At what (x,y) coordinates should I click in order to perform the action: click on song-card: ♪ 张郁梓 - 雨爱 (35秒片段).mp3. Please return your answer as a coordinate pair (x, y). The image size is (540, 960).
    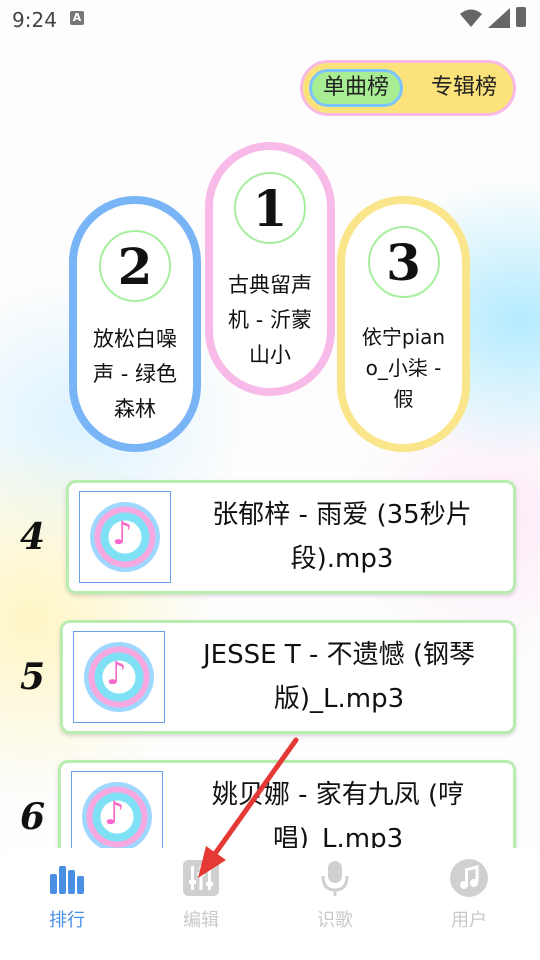
    Looking at the image, I should click on (291, 537).